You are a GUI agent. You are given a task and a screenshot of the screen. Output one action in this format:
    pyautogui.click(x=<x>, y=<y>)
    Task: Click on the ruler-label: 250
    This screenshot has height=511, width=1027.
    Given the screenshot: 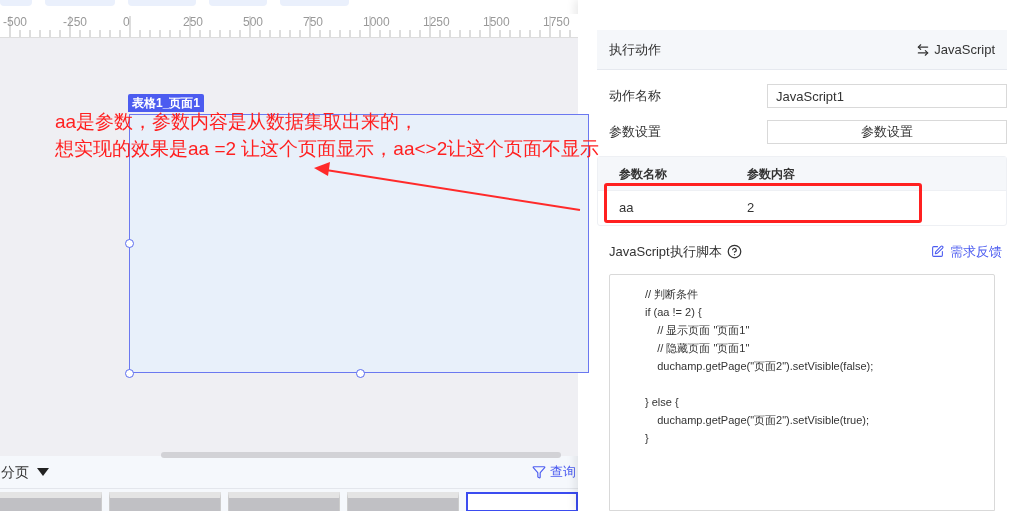 What is the action you would take?
    pyautogui.click(x=193, y=22)
    